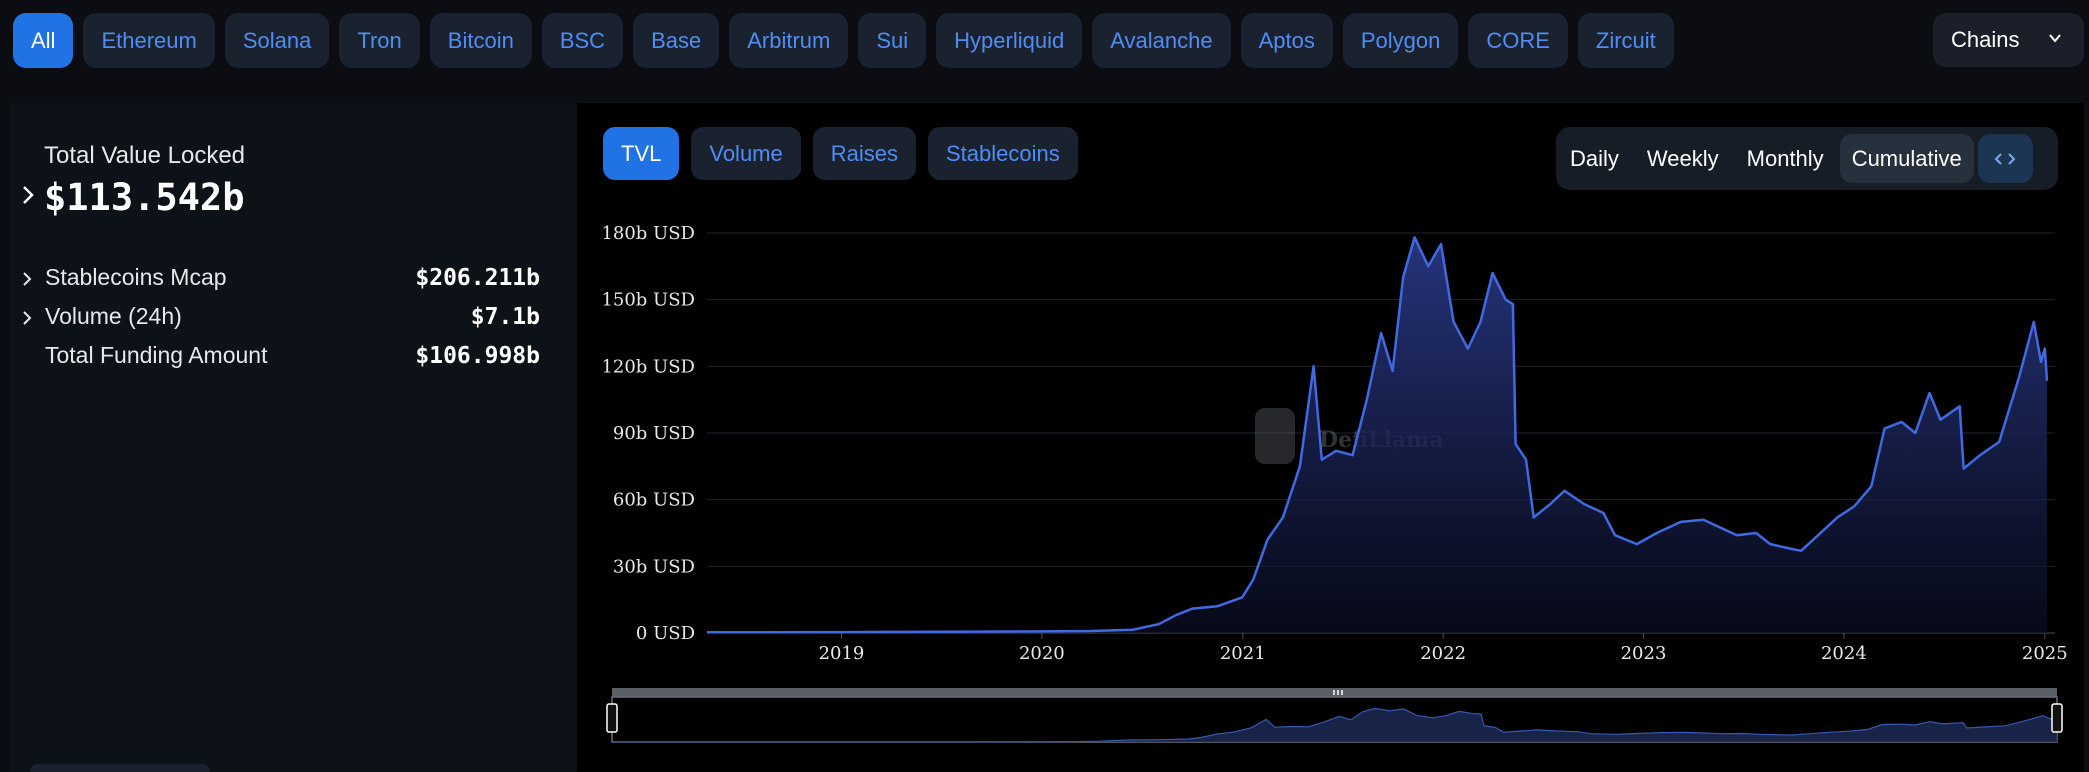 This screenshot has height=772, width=2089. I want to click on metric-label: Stablecoins Mcap, so click(136, 277).